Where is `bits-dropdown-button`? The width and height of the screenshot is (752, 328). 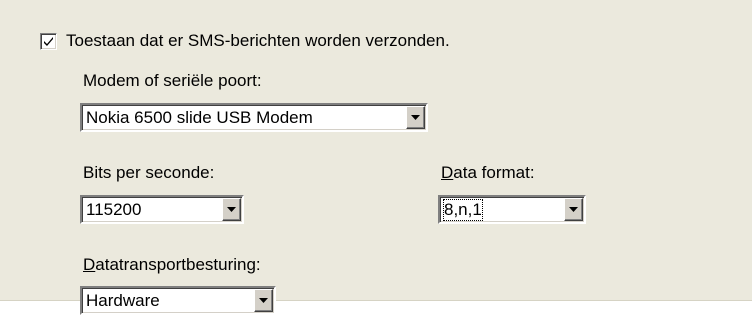
bits-dropdown-button is located at coordinates (231, 209).